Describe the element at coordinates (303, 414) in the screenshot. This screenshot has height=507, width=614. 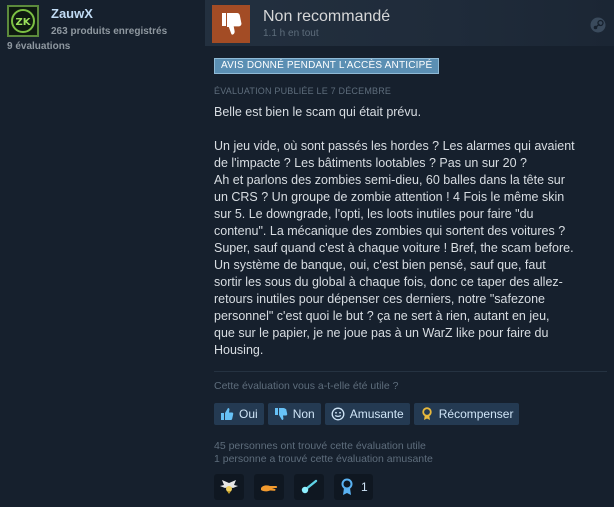
I see `vote-no-label: Non` at that location.